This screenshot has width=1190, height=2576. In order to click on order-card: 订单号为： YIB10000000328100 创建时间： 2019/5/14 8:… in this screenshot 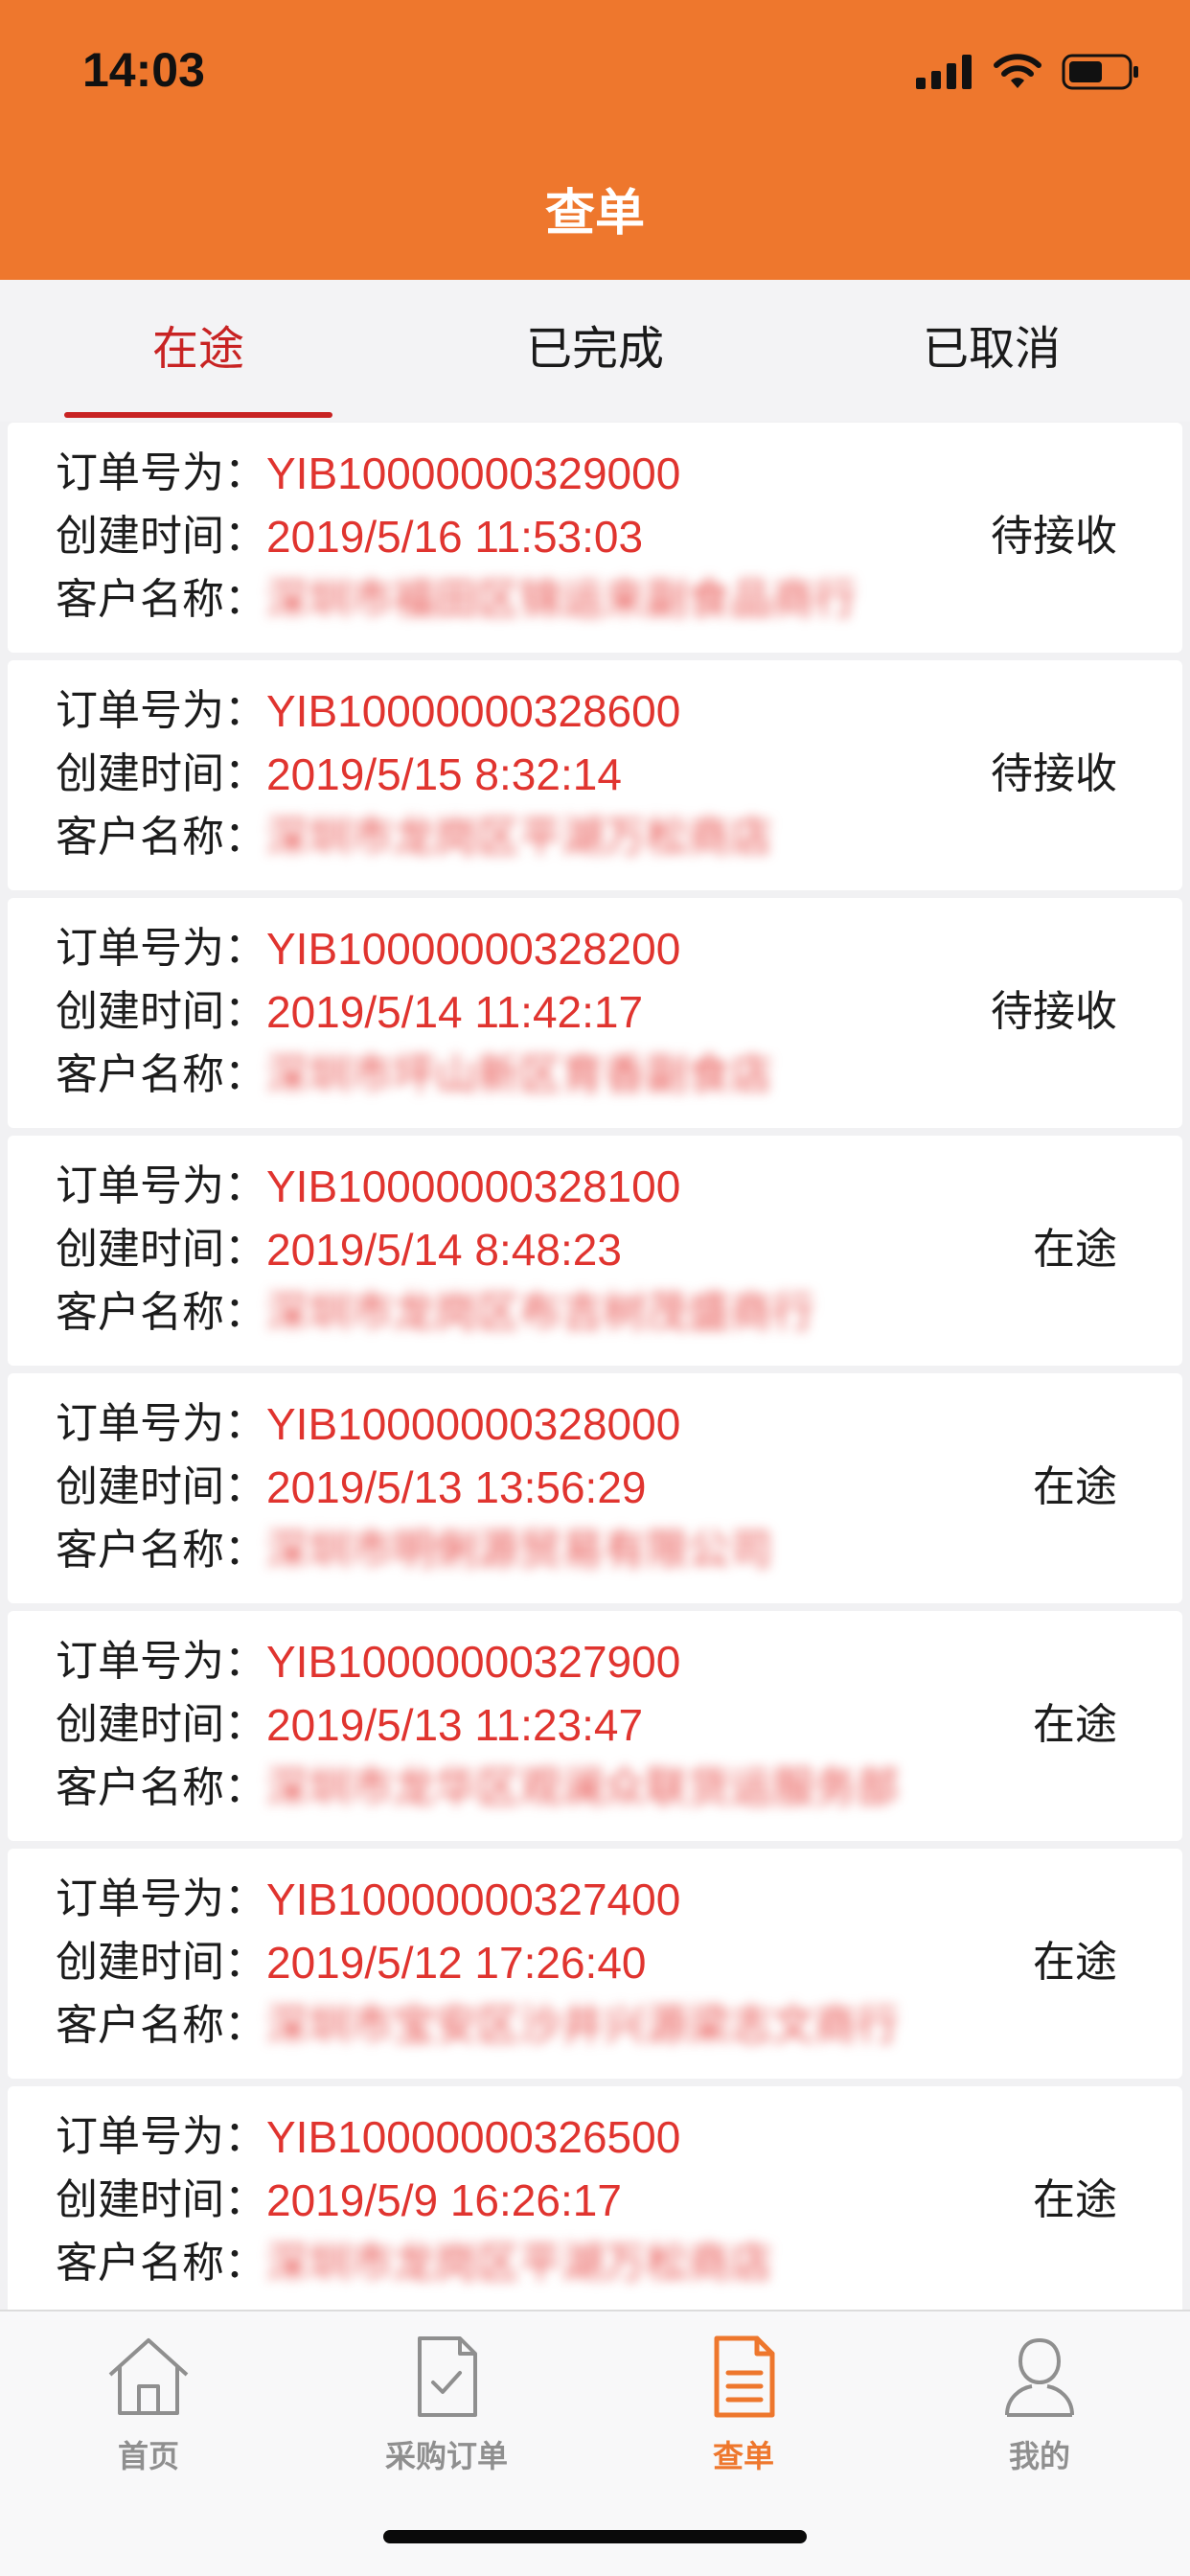, I will do `click(595, 1251)`.